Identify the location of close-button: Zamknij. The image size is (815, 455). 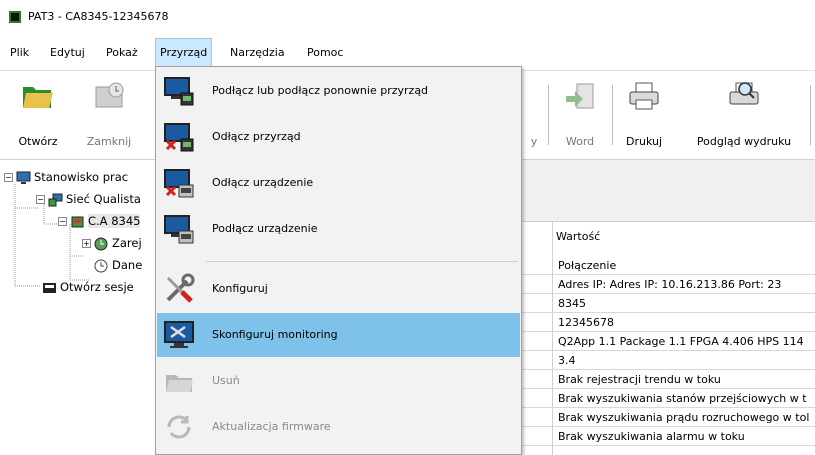
(109, 117).